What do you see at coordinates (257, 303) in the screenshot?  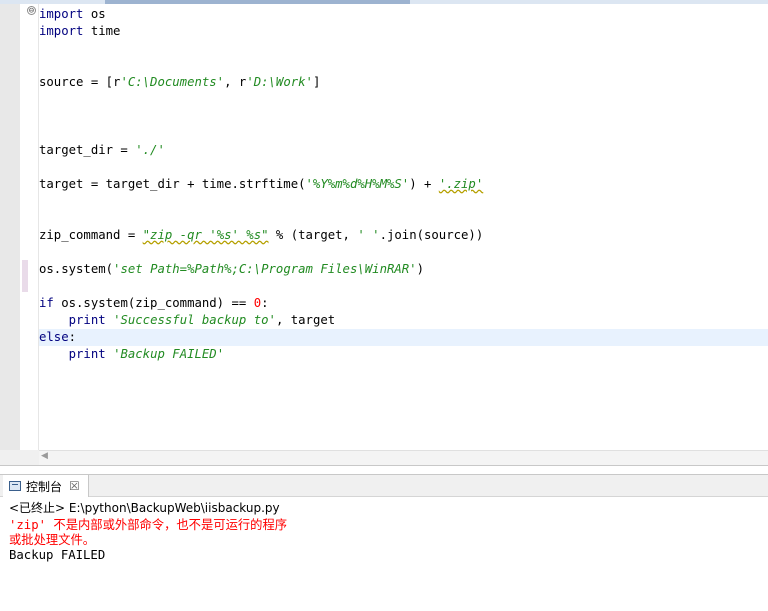 I see `number-token: 0` at bounding box center [257, 303].